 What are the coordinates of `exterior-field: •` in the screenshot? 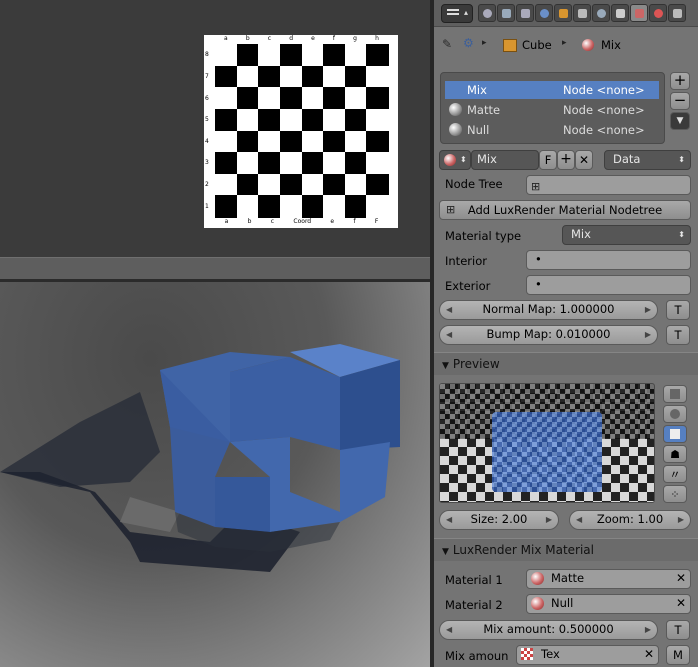 It's located at (608, 285).